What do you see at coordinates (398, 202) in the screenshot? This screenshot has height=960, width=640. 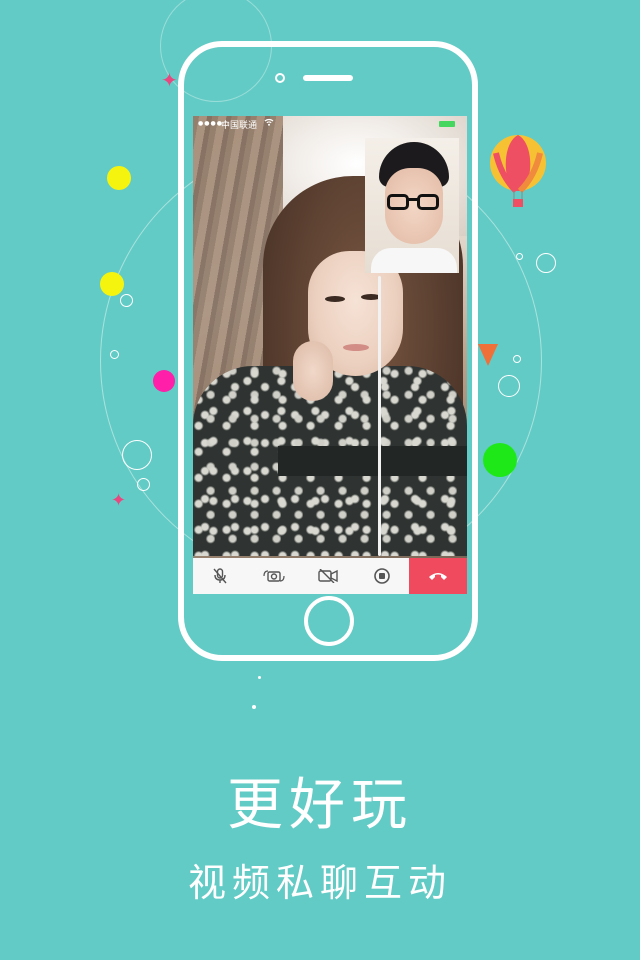 I see `glasses-left-lens` at bounding box center [398, 202].